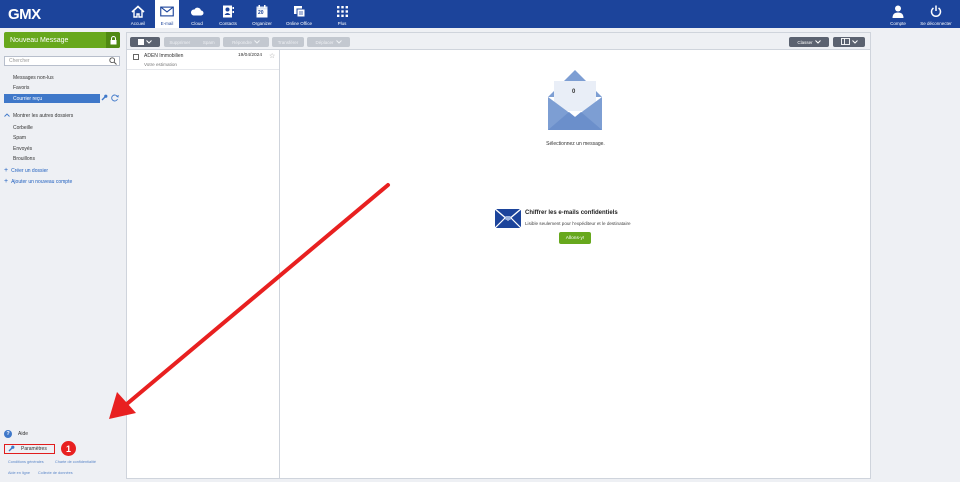  I want to click on calendar-icon: 20, so click(262, 11).